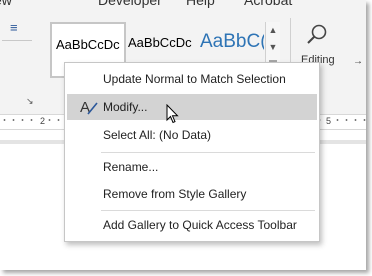 The height and width of the screenshot is (276, 372). I want to click on dialog-launcher-icon: ↘, so click(30, 101).